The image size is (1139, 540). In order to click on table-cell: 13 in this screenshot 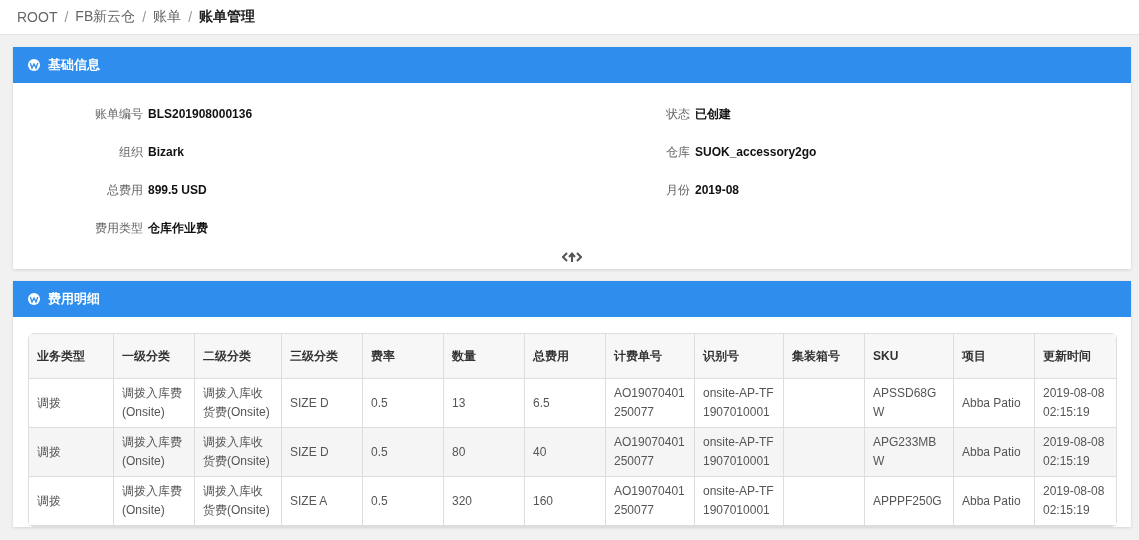, I will do `click(459, 402)`.